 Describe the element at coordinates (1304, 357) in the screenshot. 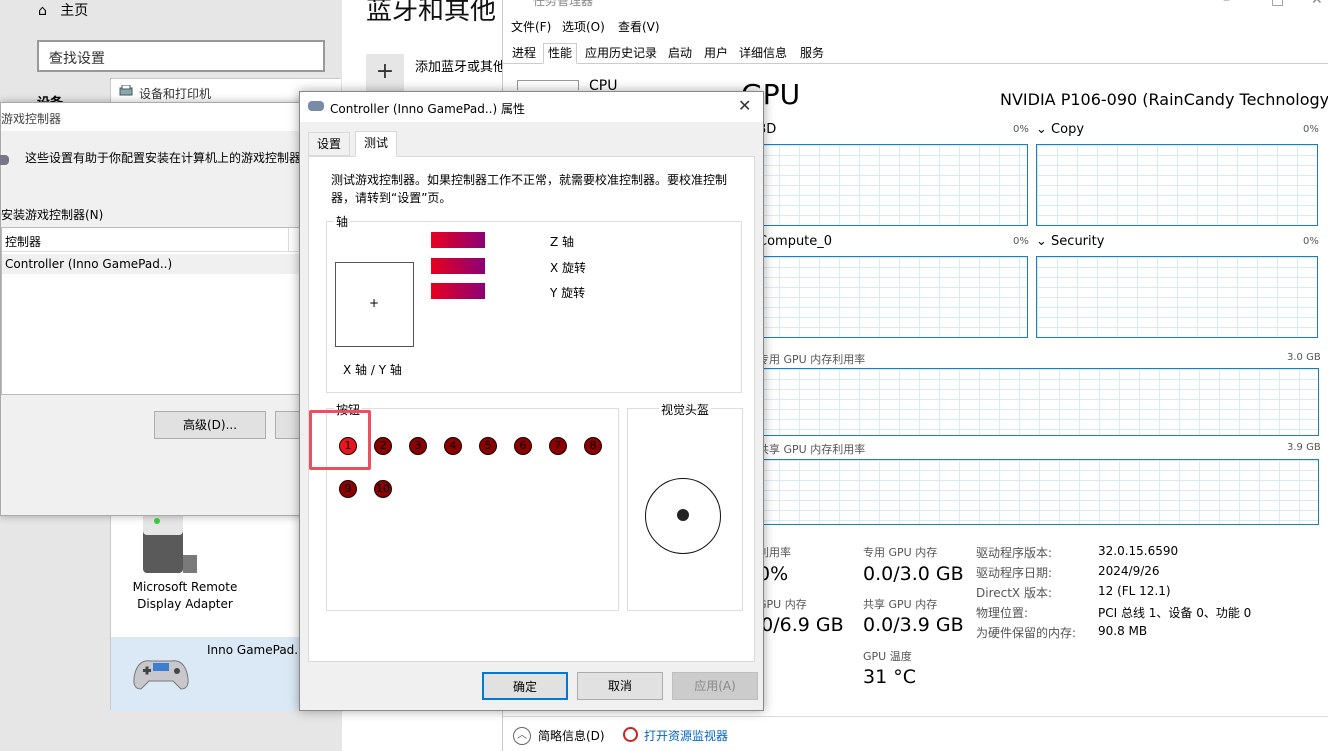

I see `dedicated-mem-graph-max: 3.0 GB` at that location.